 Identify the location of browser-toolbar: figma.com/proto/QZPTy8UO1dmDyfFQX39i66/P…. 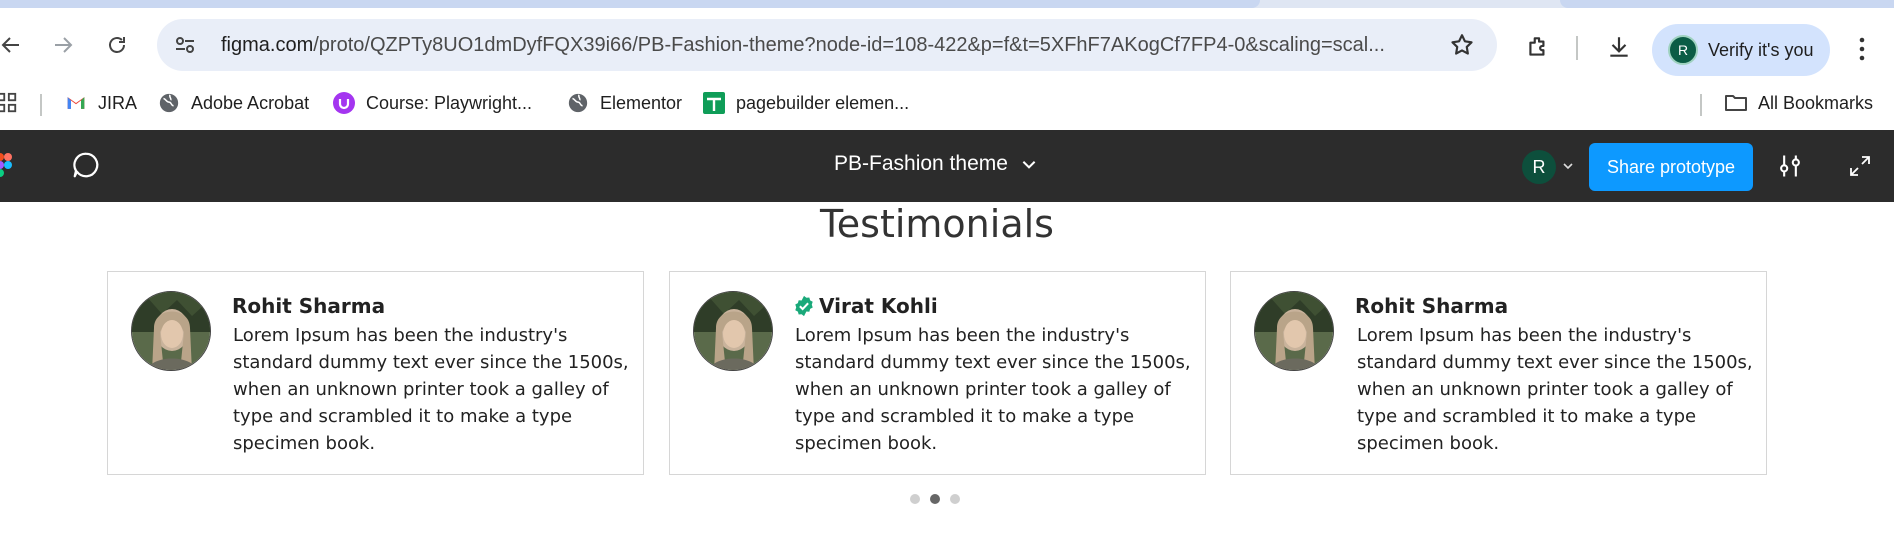
(947, 43).